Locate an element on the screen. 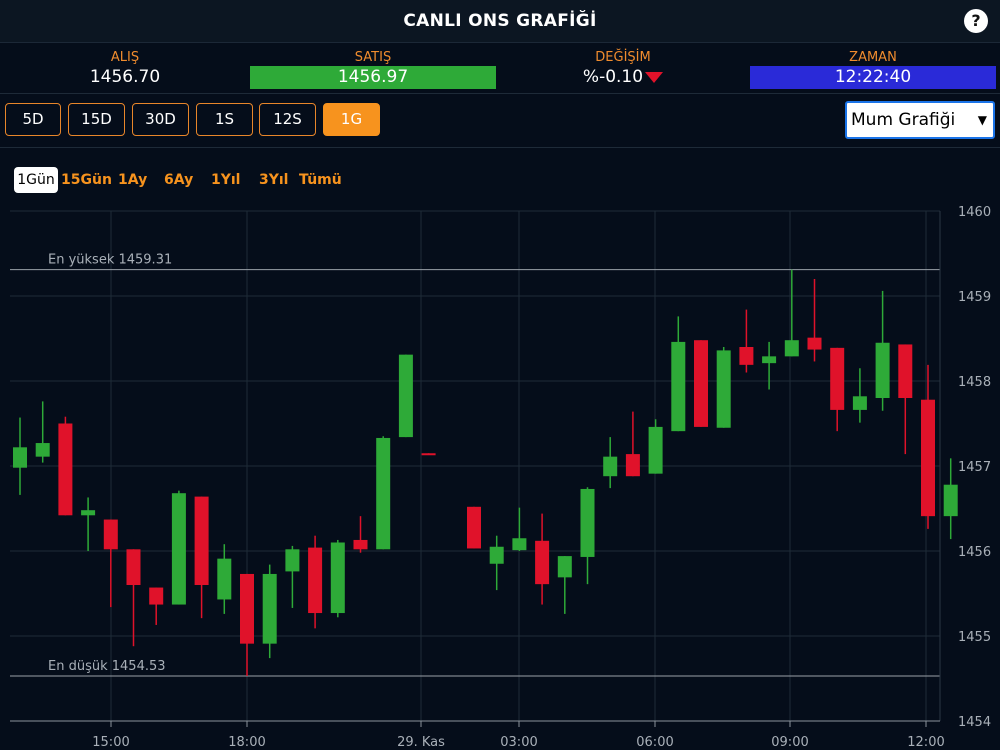 This screenshot has height=750, width=1000. y-tick-label: 1459 is located at coordinates (974, 297).